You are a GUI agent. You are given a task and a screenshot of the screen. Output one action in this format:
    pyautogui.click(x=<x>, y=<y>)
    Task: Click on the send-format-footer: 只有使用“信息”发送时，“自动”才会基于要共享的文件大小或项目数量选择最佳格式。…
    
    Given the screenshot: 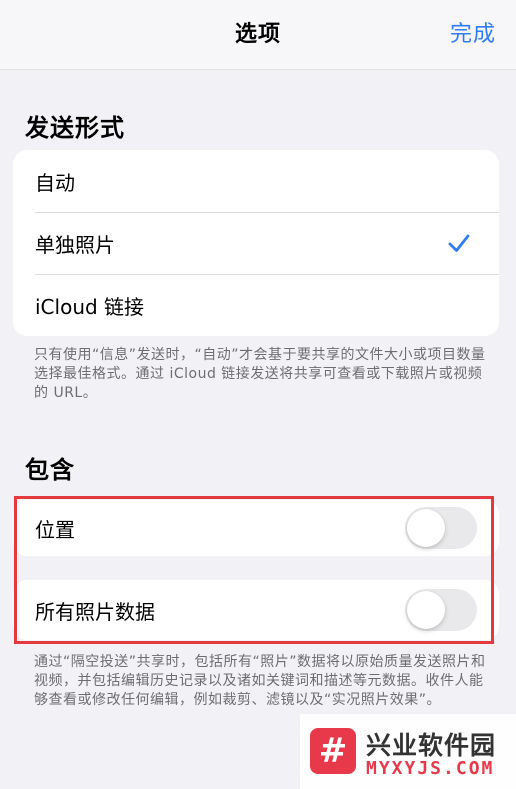 What is the action you would take?
    pyautogui.click(x=260, y=374)
    